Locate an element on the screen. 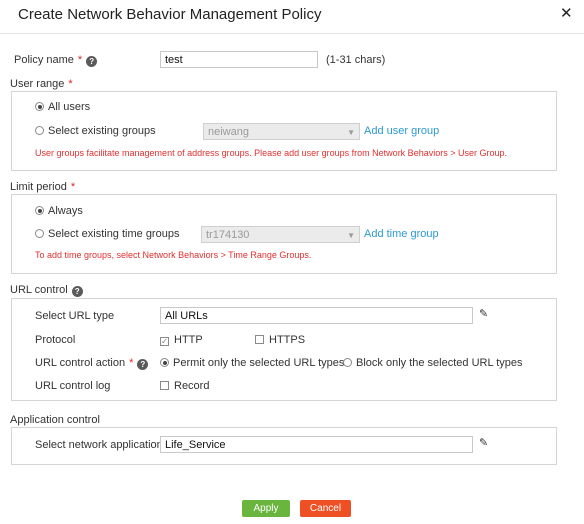 This screenshot has height=524, width=584. block-radio is located at coordinates (347, 362).